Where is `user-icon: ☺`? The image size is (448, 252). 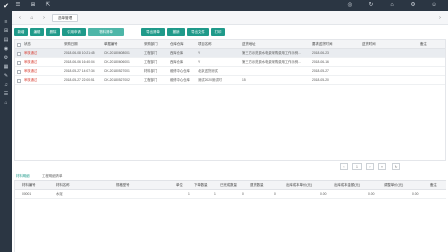
user-icon: ☺ is located at coordinates (434, 5).